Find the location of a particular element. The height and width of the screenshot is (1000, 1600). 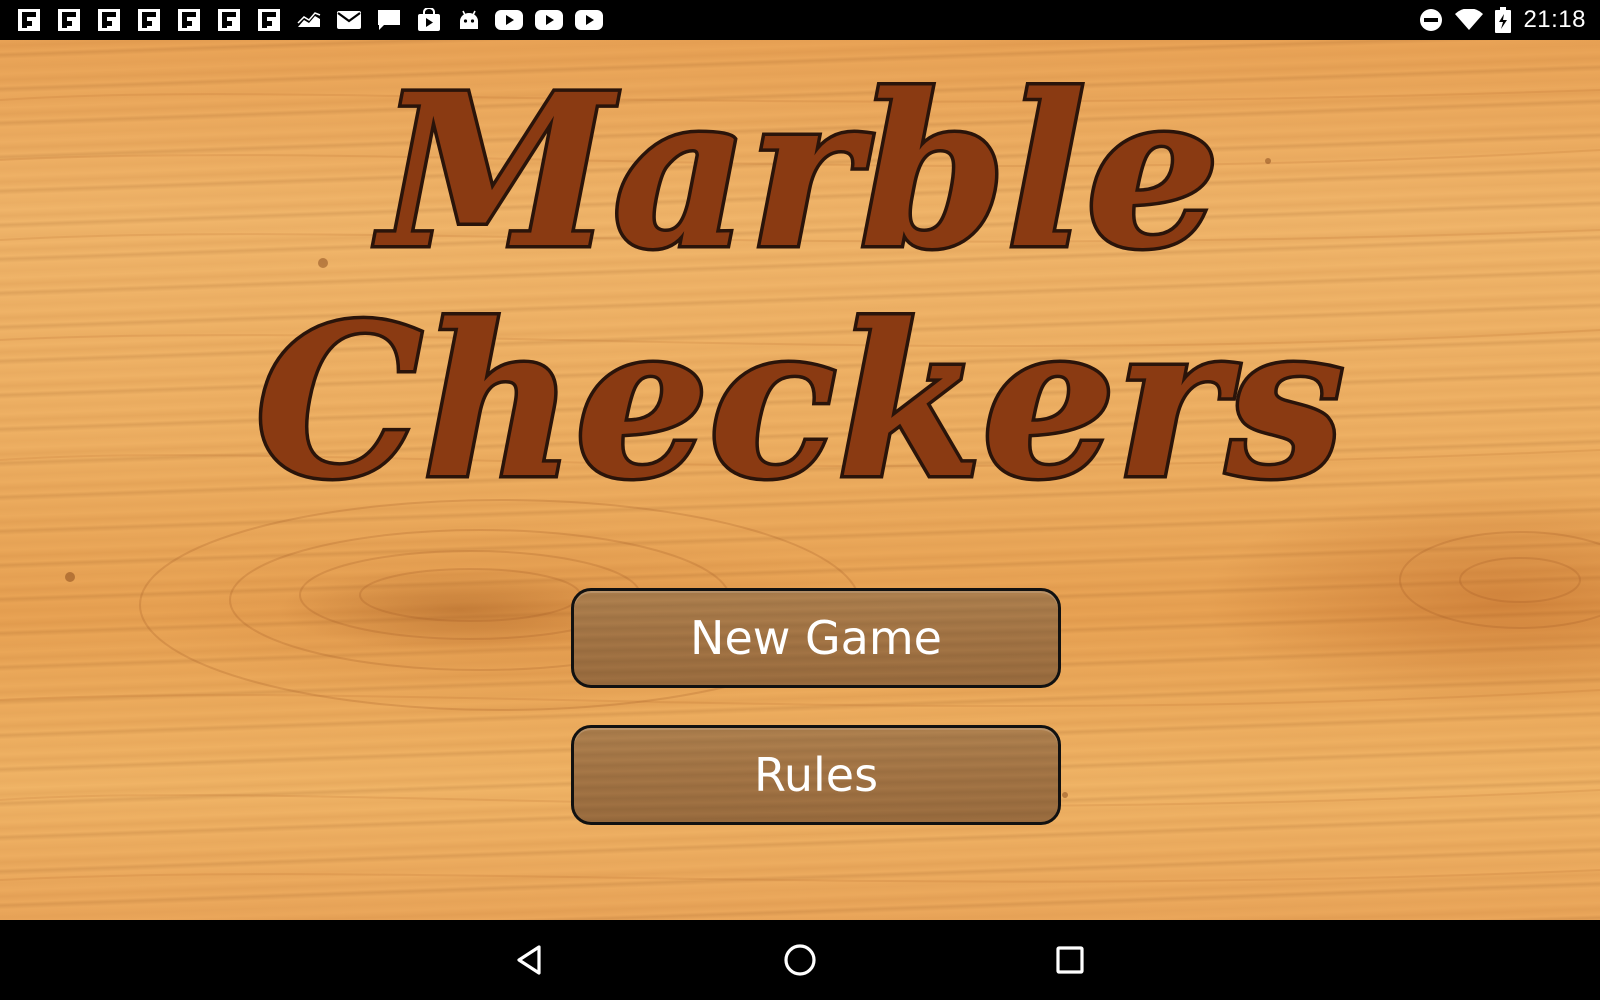

play-store-icon is located at coordinates (429, 20).